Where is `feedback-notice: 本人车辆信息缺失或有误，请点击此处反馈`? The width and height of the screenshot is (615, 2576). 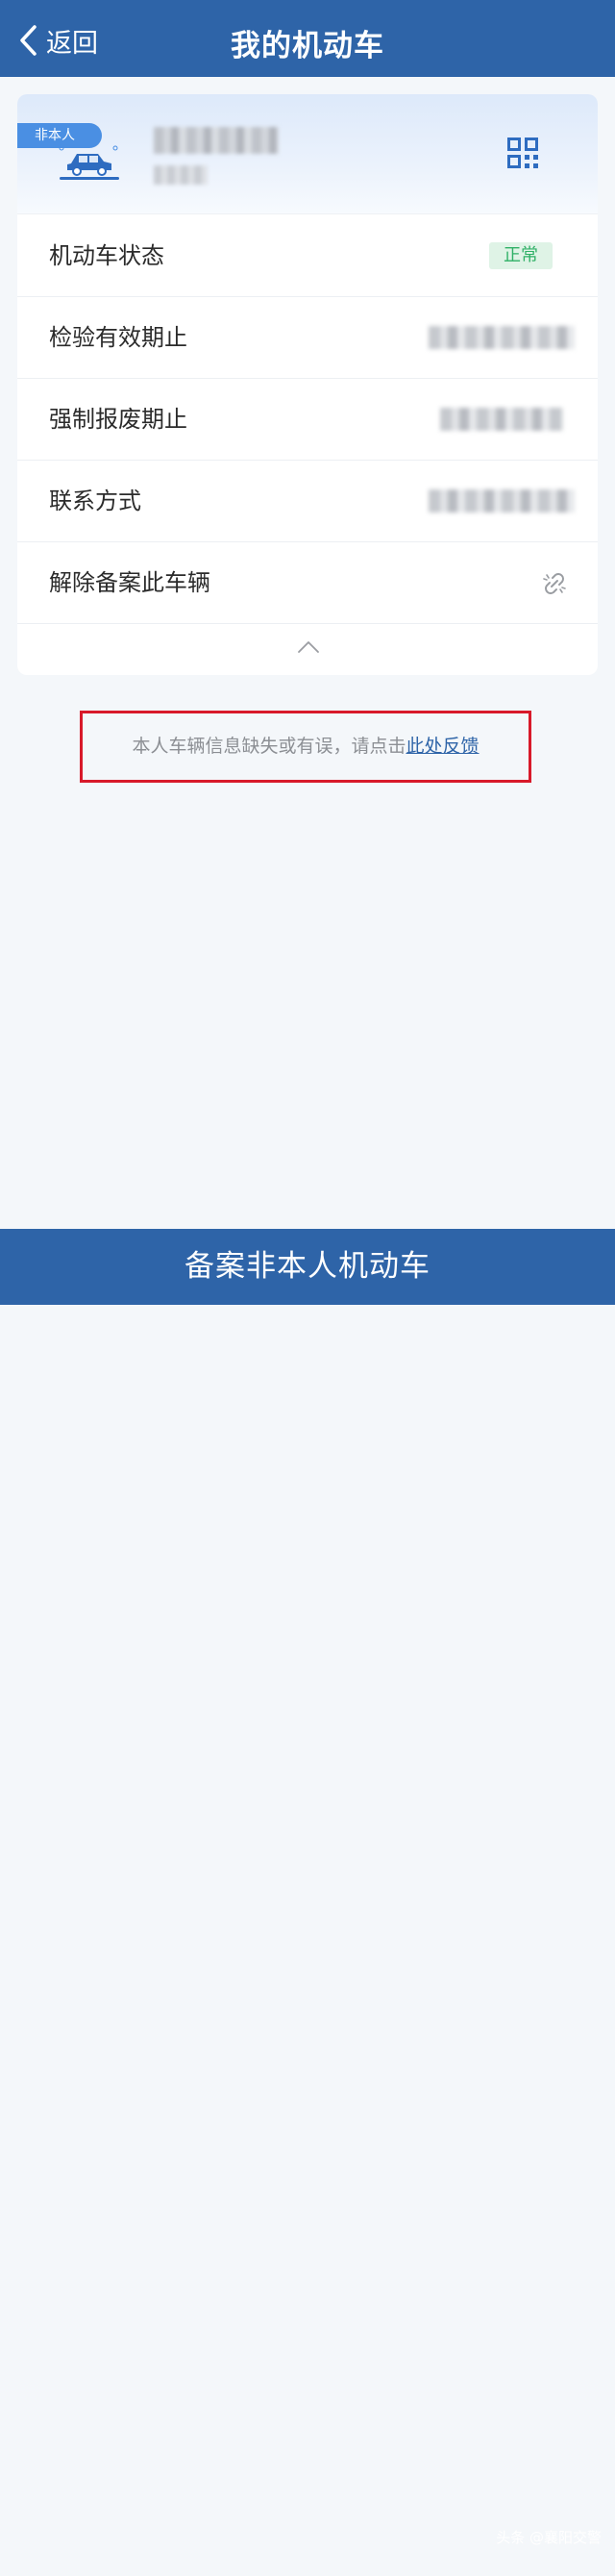 feedback-notice: 本人车辆信息缺失或有误，请点击此处反馈 is located at coordinates (305, 747).